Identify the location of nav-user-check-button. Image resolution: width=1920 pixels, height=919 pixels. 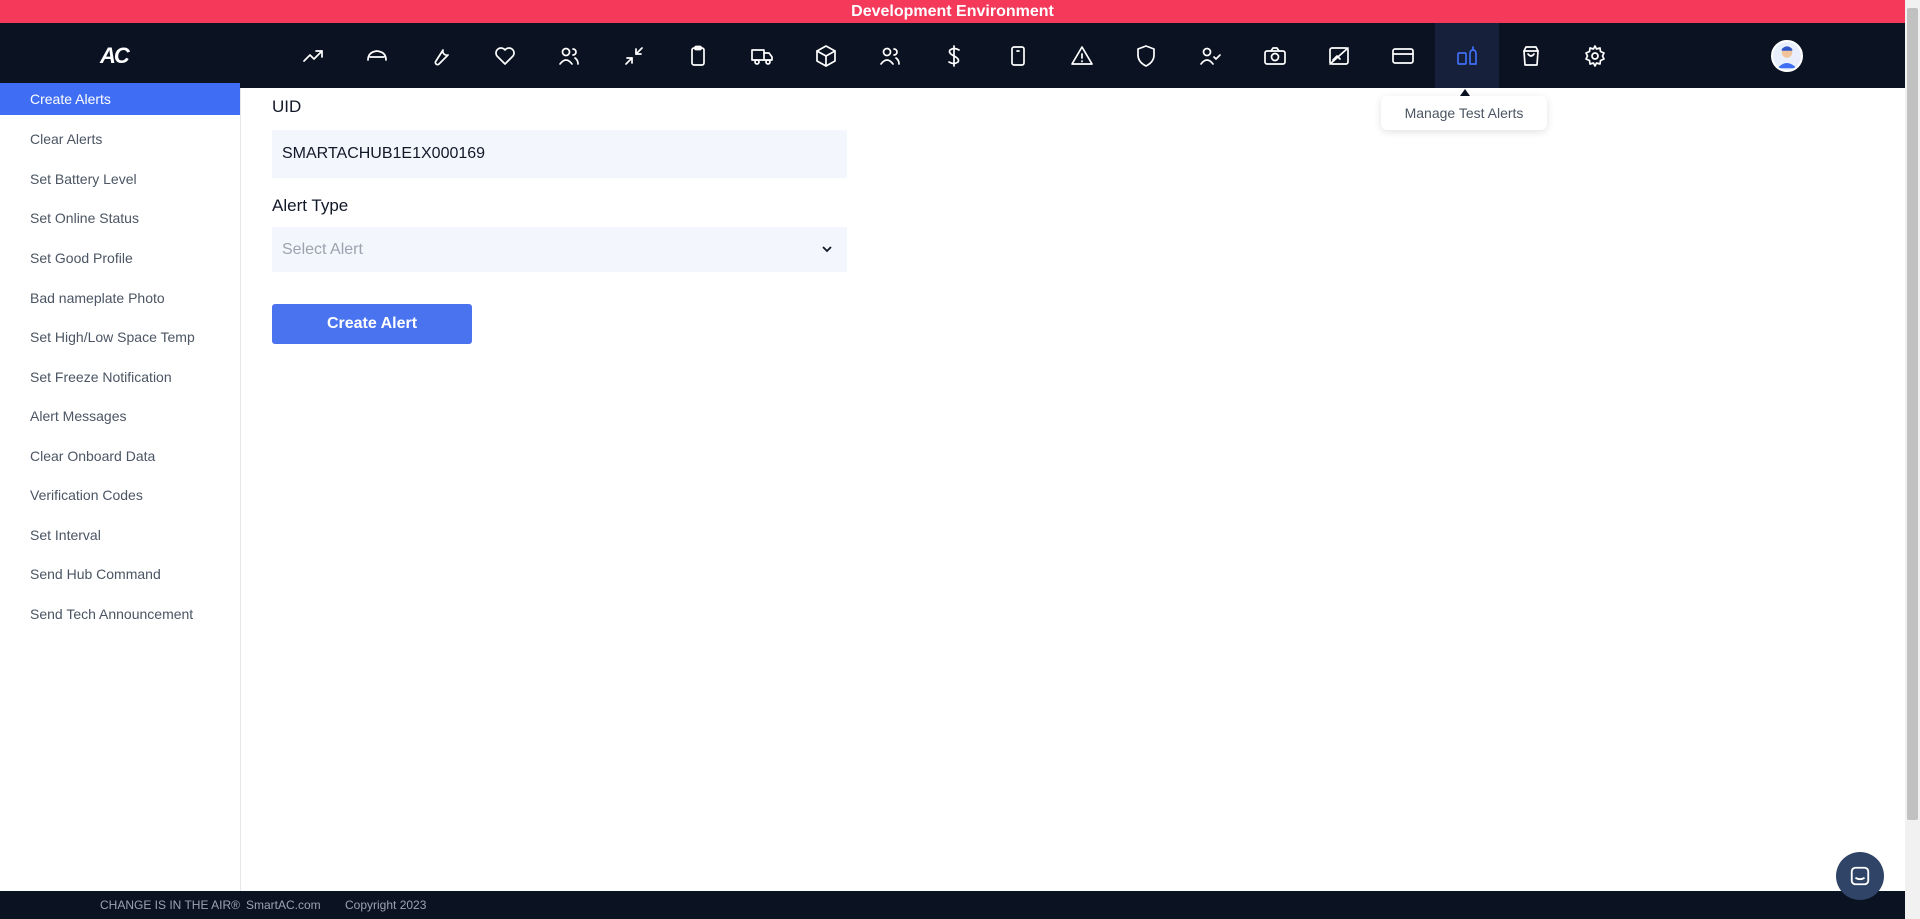
(1210, 55).